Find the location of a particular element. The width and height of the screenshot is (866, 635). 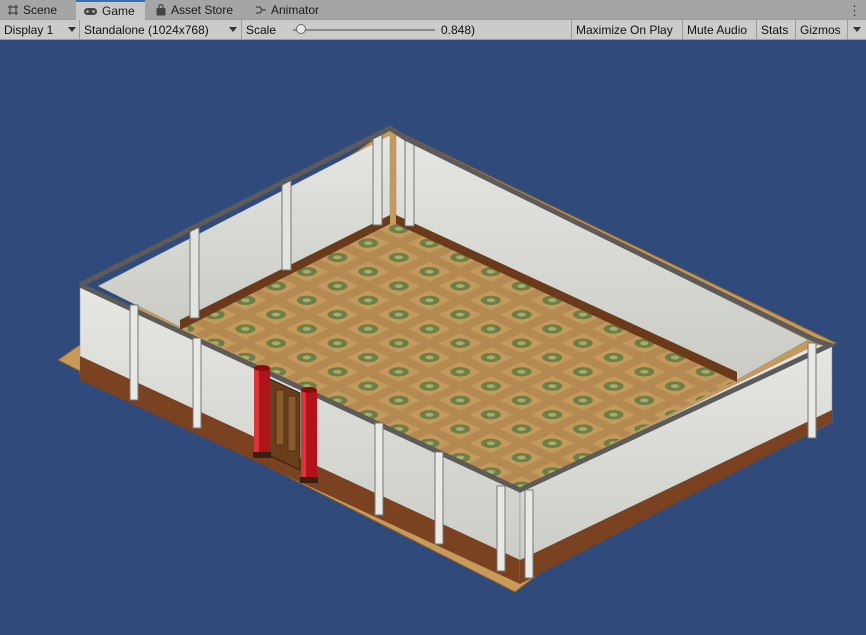

red-pillar-right is located at coordinates (309, 435).